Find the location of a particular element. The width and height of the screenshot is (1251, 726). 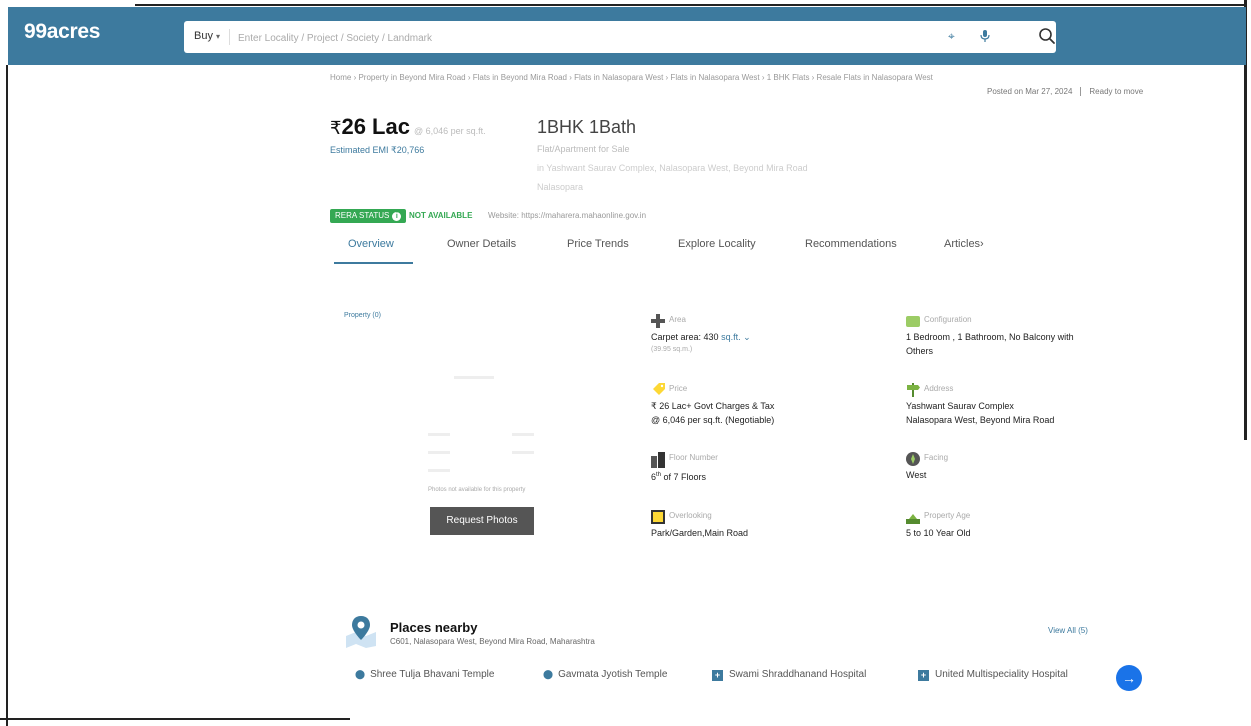

tab-recommendations: Recommendations is located at coordinates (851, 244).